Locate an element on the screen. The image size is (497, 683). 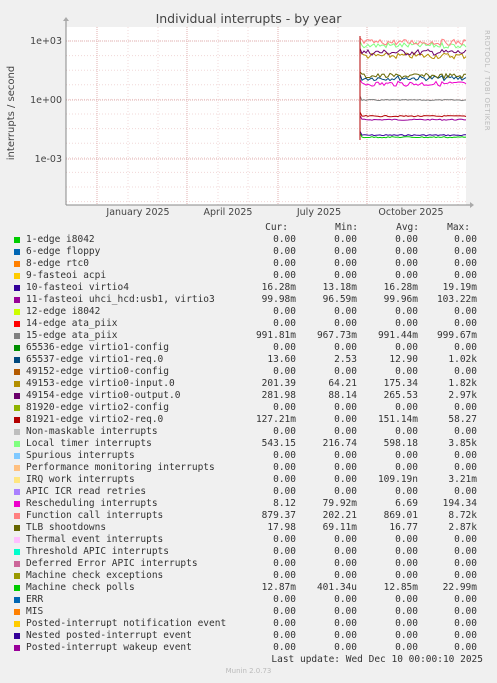
min-value: 96.59m is located at coordinates (339, 299).